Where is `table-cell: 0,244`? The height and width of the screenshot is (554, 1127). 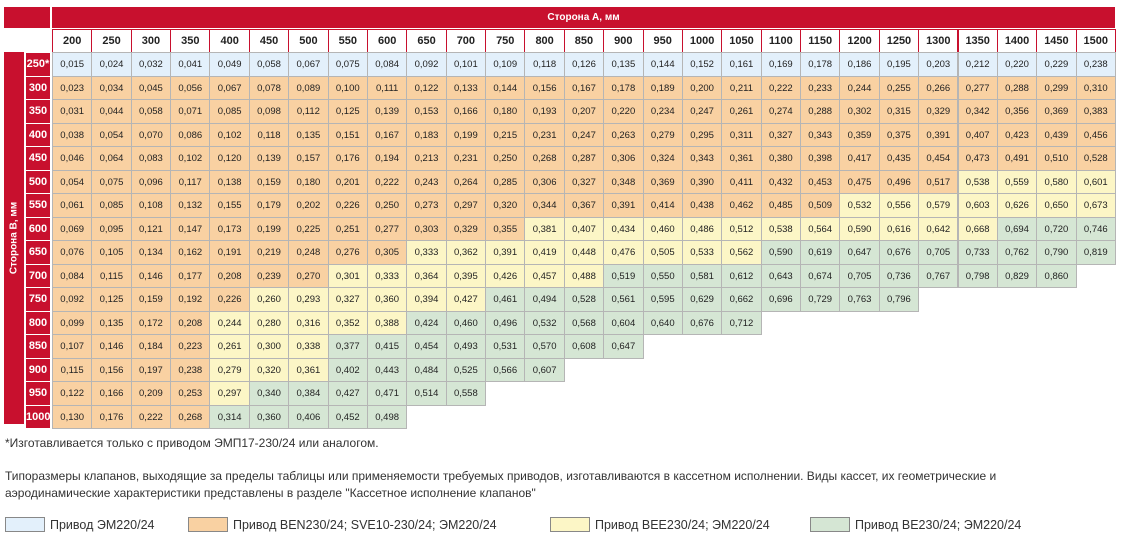 table-cell: 0,244 is located at coordinates (229, 322).